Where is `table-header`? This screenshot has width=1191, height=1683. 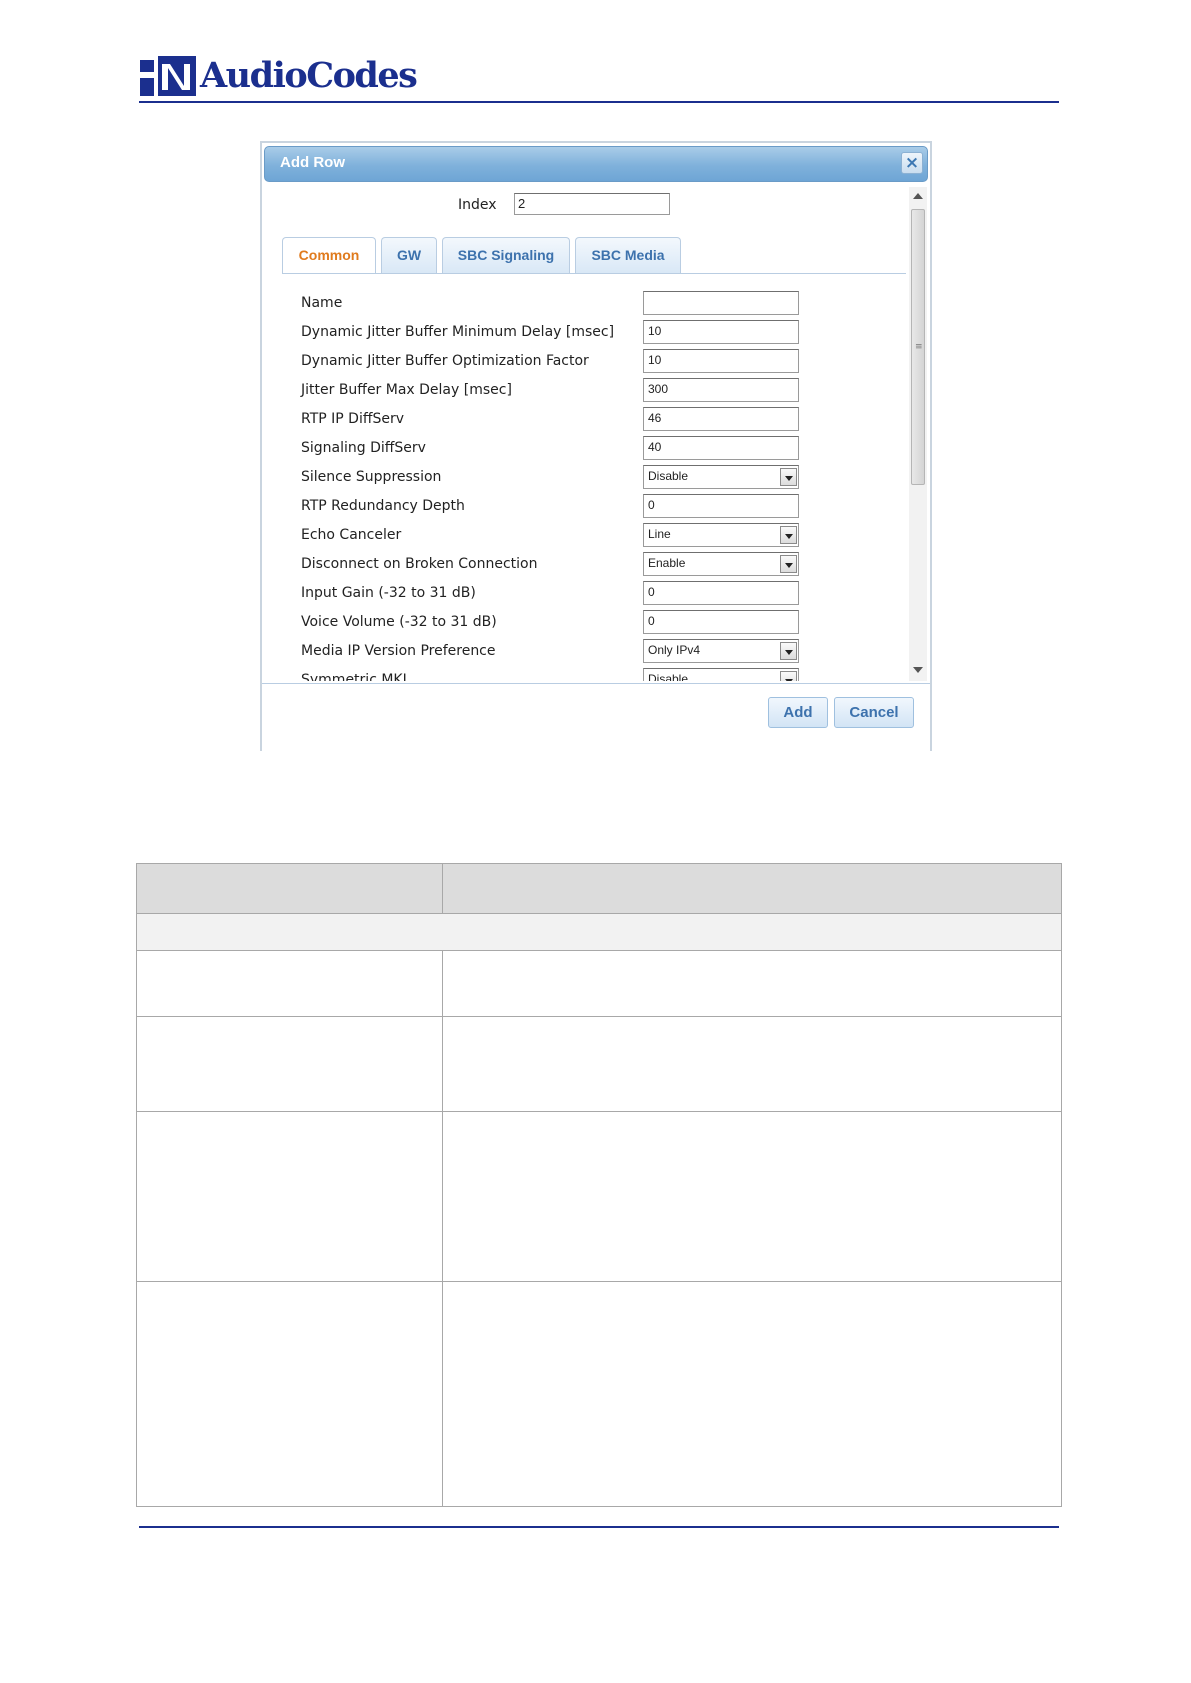 table-header is located at coordinates (599, 889).